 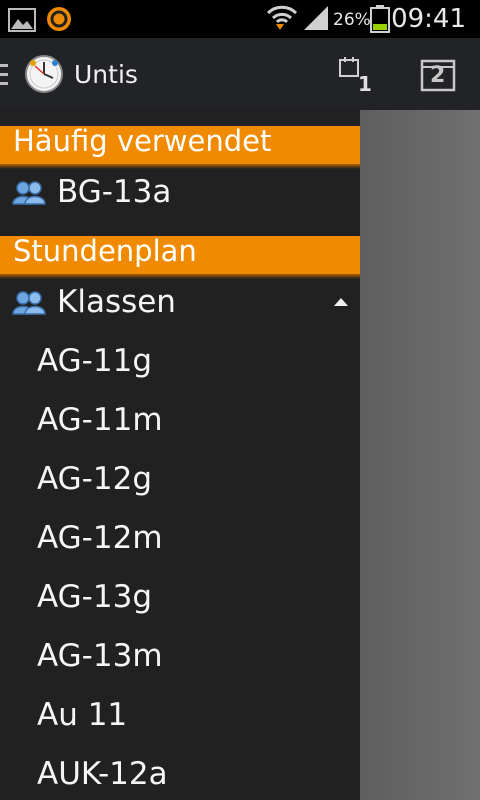 What do you see at coordinates (180, 362) in the screenshot?
I see `class-item: AG-11g` at bounding box center [180, 362].